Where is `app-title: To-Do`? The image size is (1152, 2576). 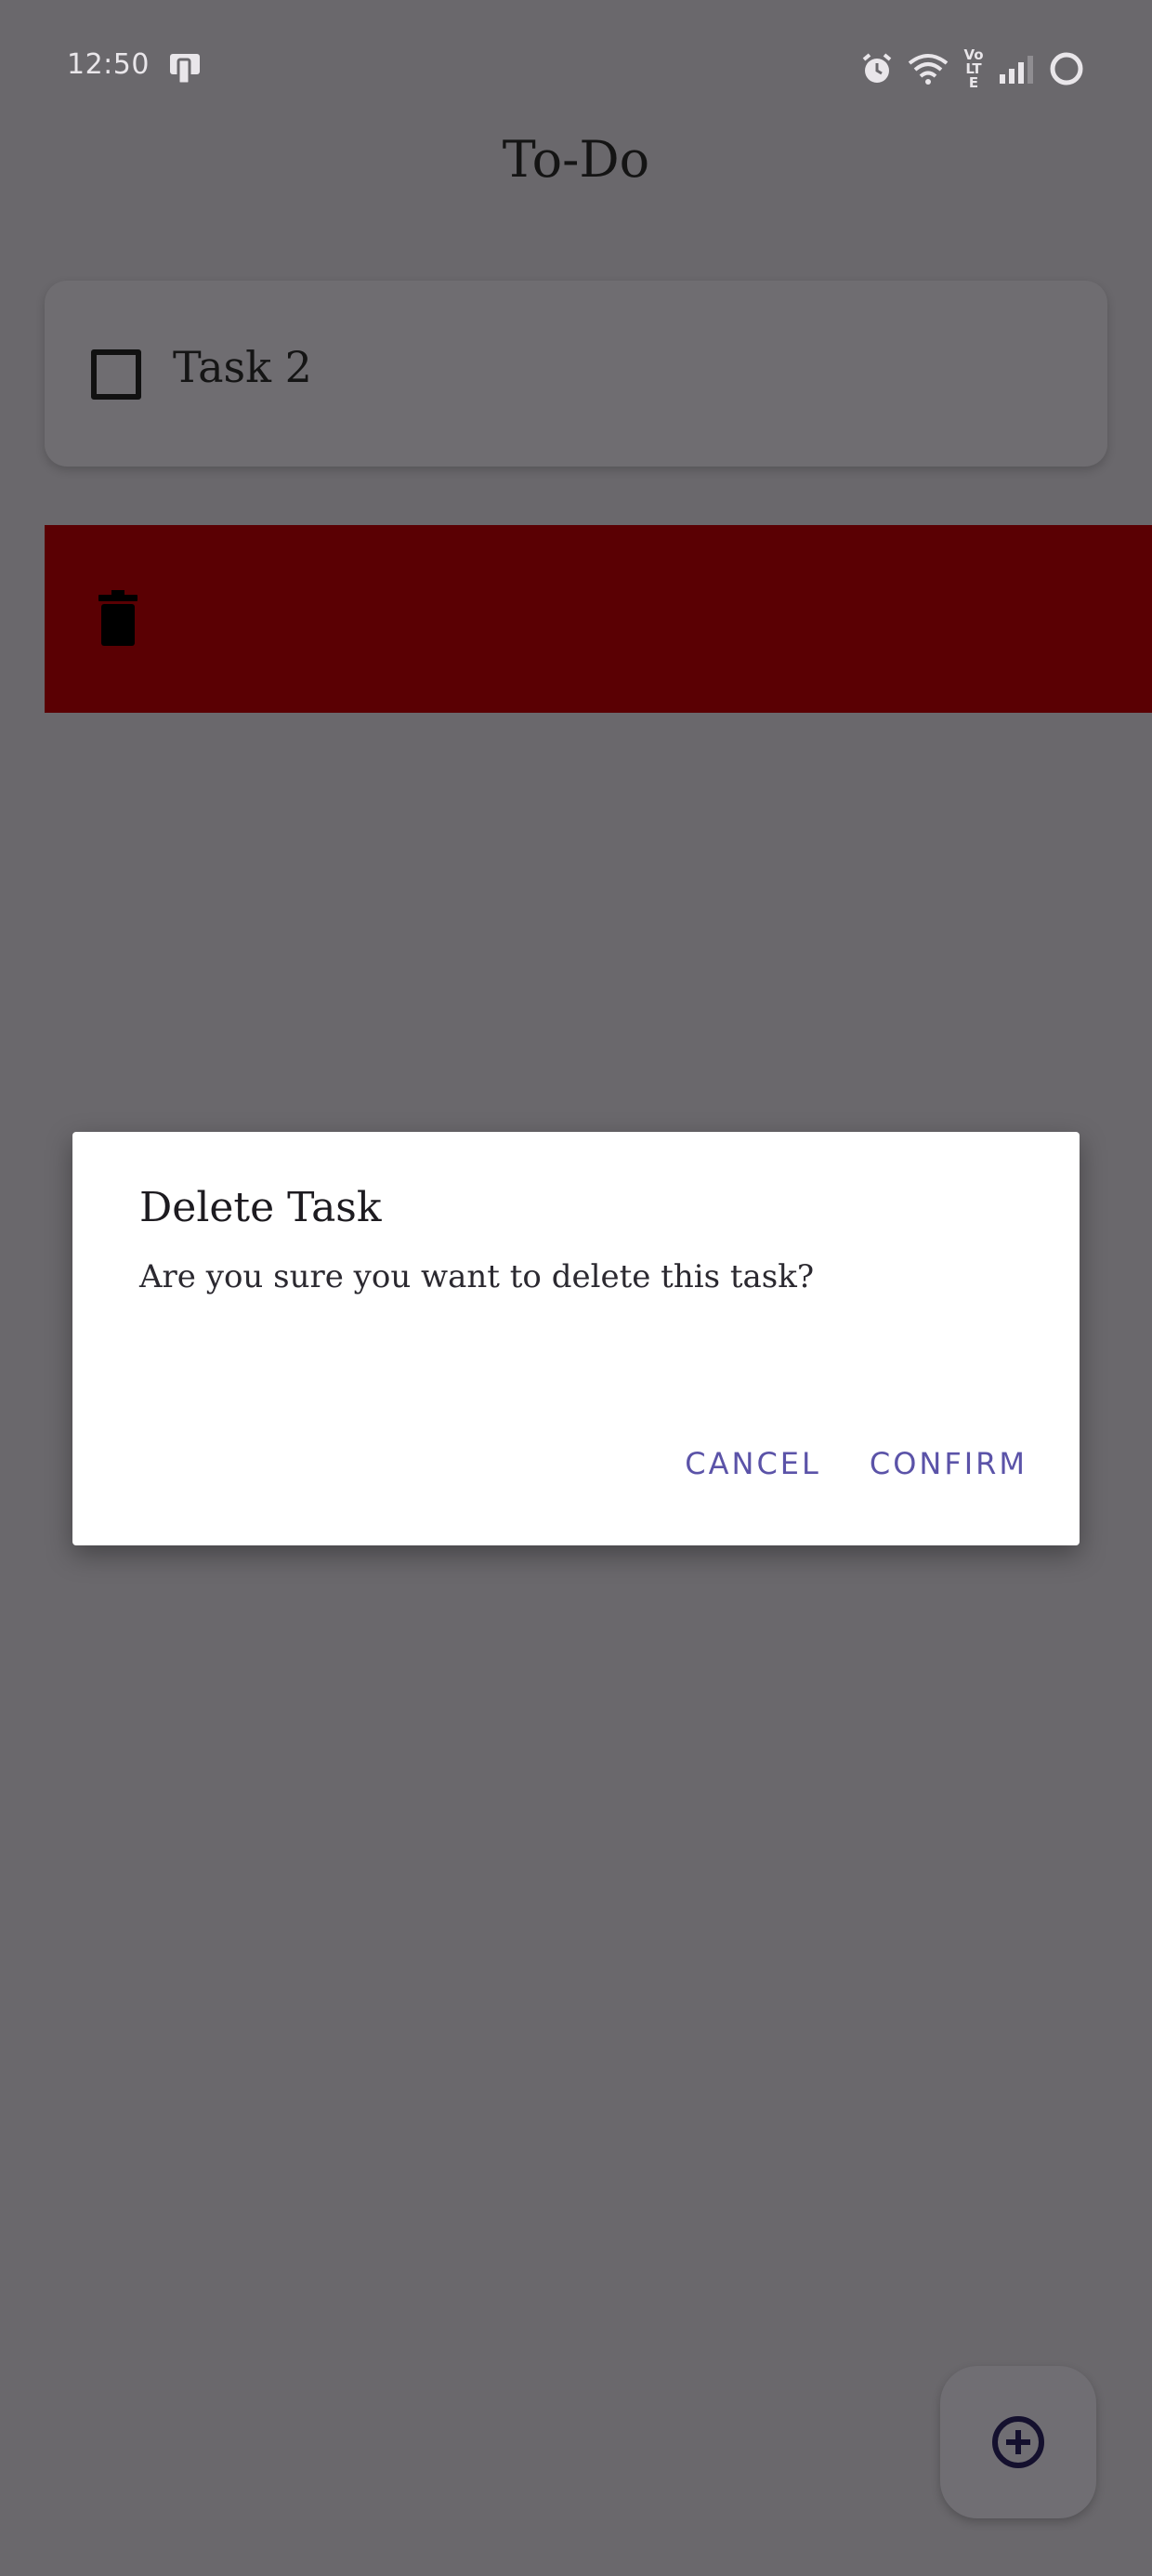 app-title: To-Do is located at coordinates (576, 159).